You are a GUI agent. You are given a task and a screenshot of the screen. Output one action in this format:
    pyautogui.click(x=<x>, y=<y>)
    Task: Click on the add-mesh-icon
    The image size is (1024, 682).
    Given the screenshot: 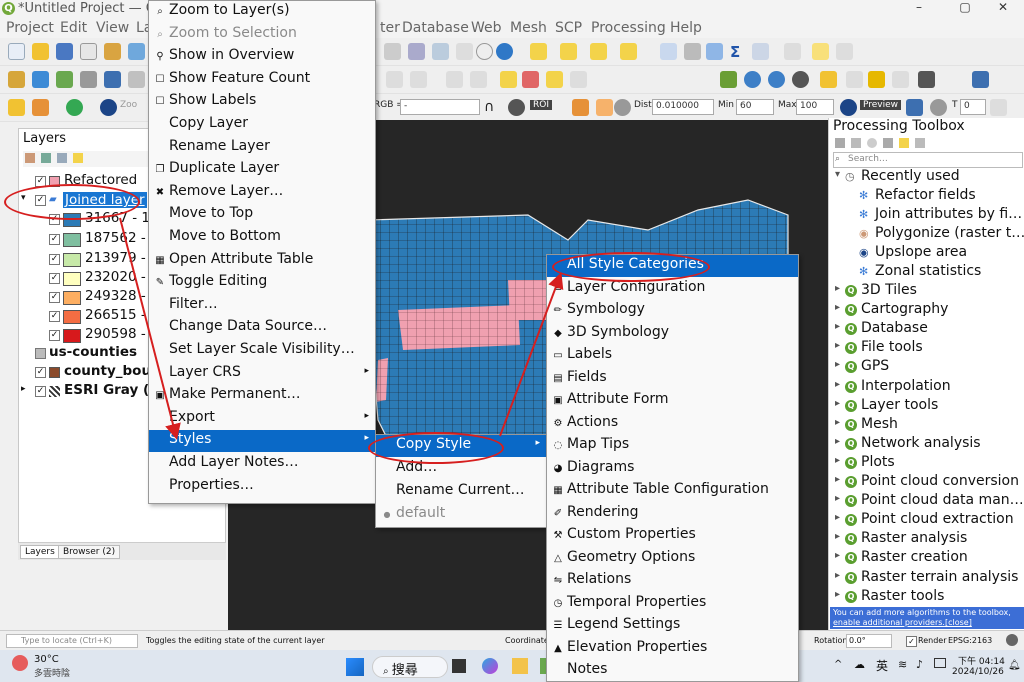 What is the action you would take?
    pyautogui.click(x=112, y=79)
    